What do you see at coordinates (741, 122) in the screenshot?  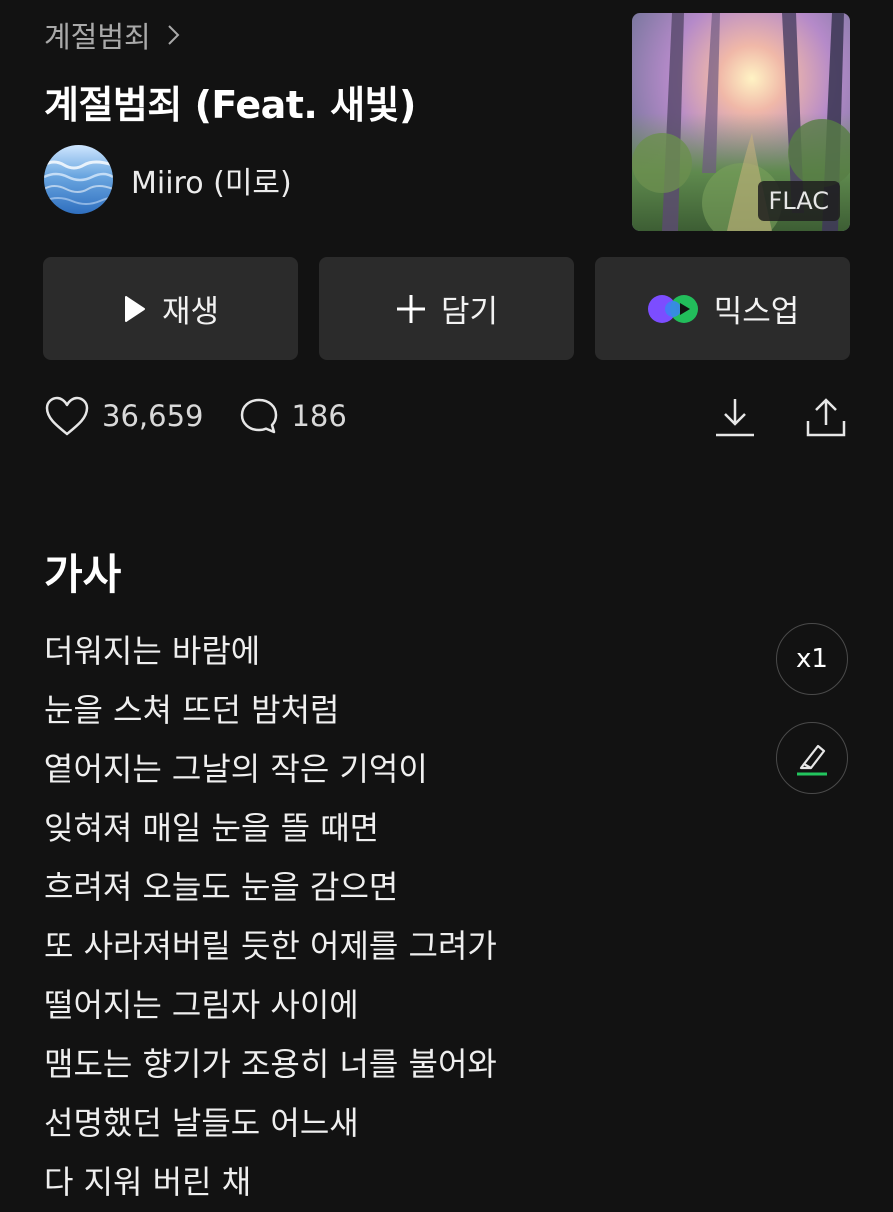 I see `album-cover: FLAC` at bounding box center [741, 122].